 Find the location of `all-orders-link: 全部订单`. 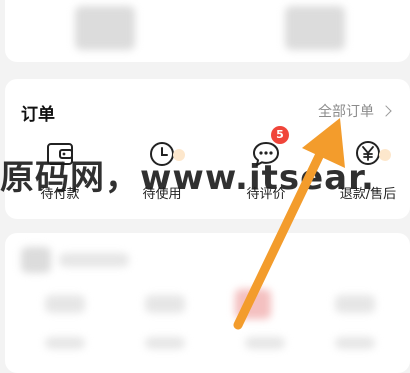

all-orders-link: 全部订单 is located at coordinates (355, 111).